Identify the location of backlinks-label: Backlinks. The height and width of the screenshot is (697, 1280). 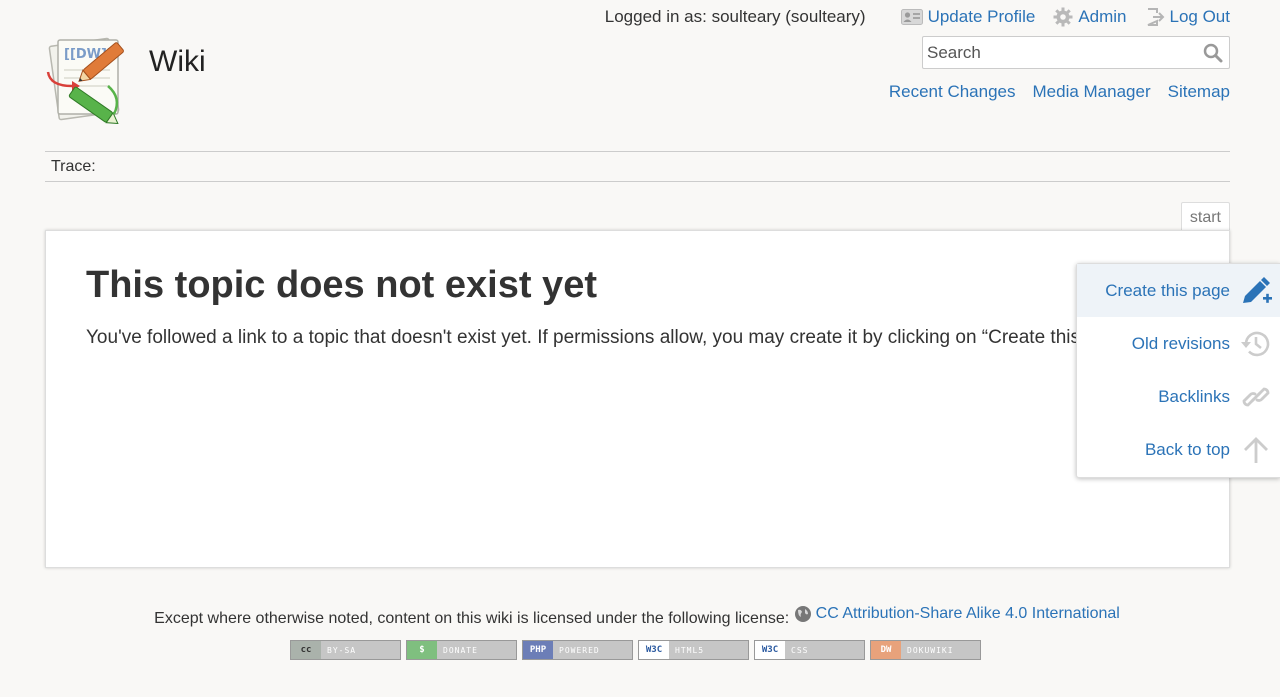
(1194, 396).